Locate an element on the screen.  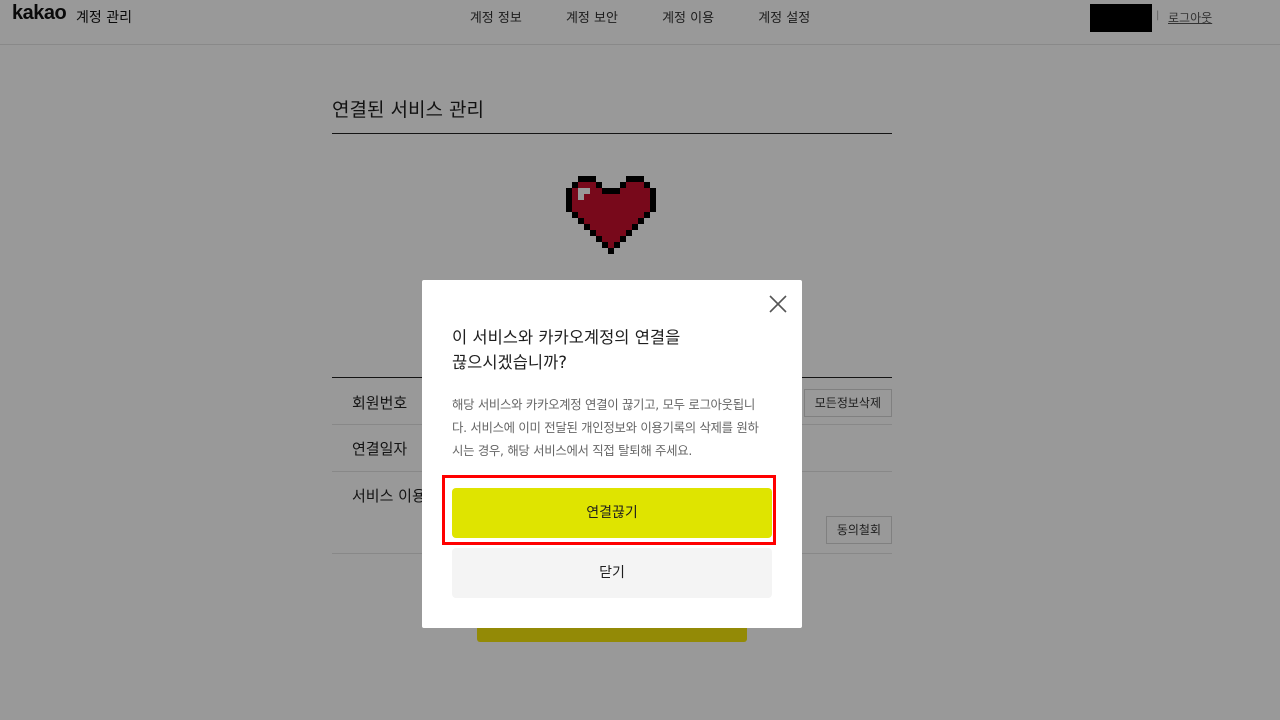
disconnect-button: 연결끊기 is located at coordinates (612, 513).